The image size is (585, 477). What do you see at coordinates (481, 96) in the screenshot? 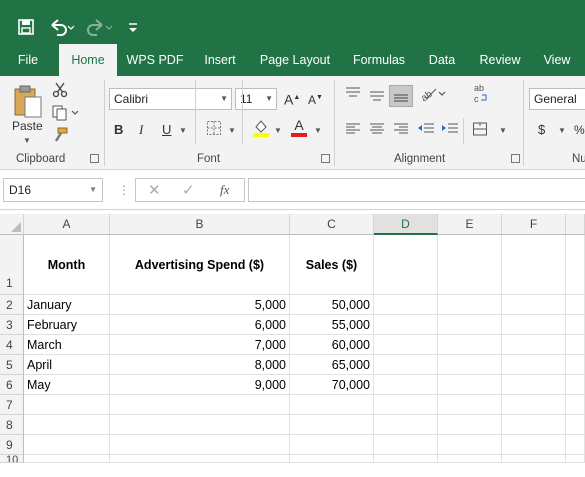
I see `wrap-text-icon: ab c` at bounding box center [481, 96].